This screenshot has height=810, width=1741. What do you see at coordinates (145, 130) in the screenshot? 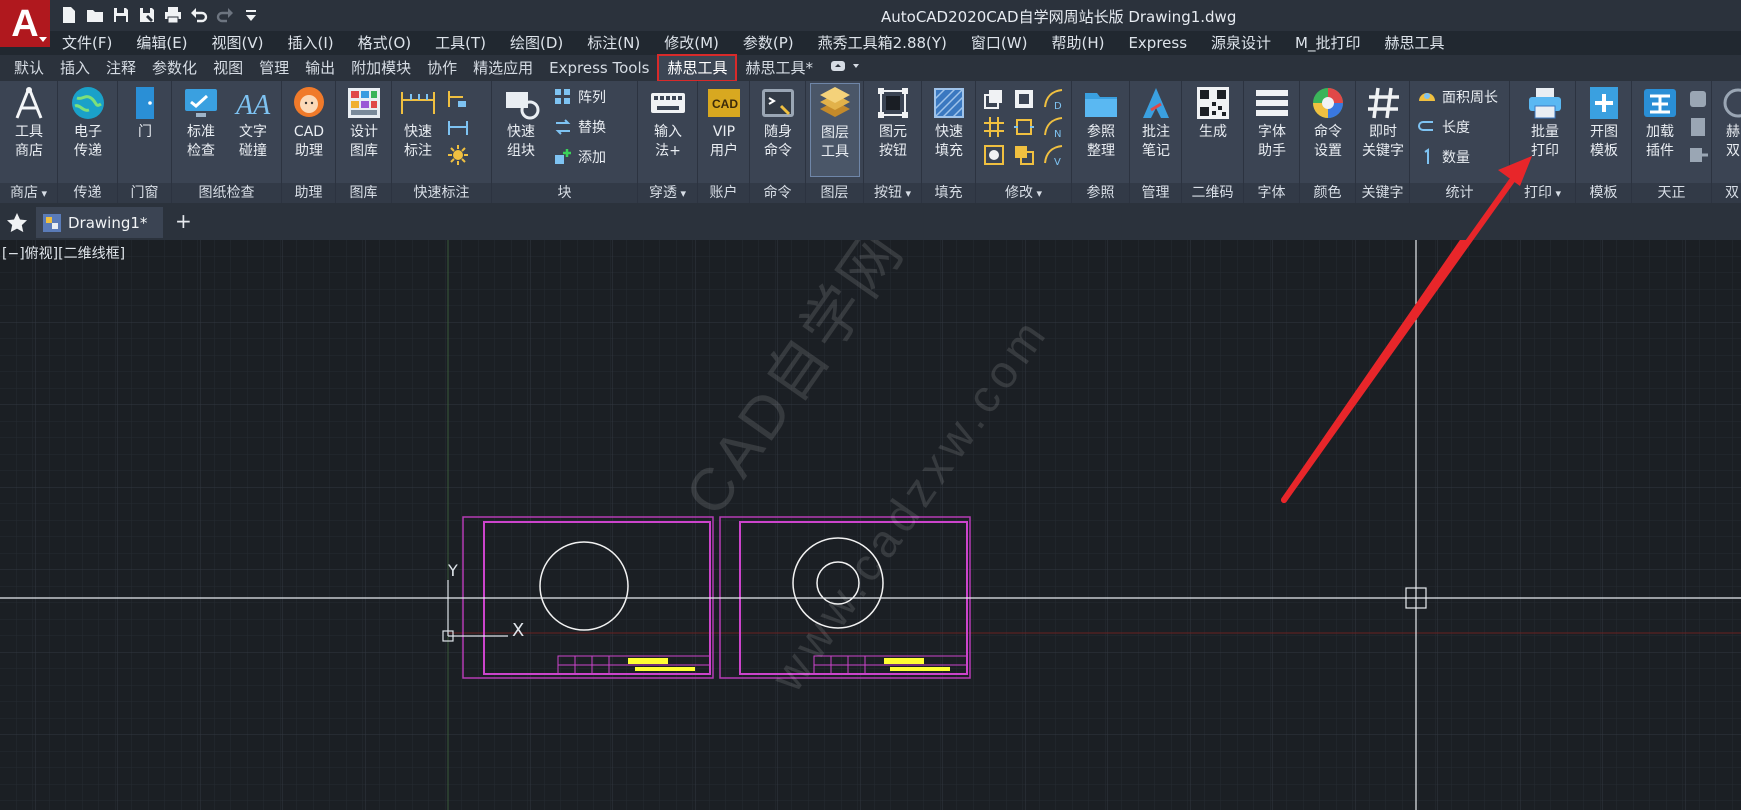
I see `door-button: 门` at bounding box center [145, 130].